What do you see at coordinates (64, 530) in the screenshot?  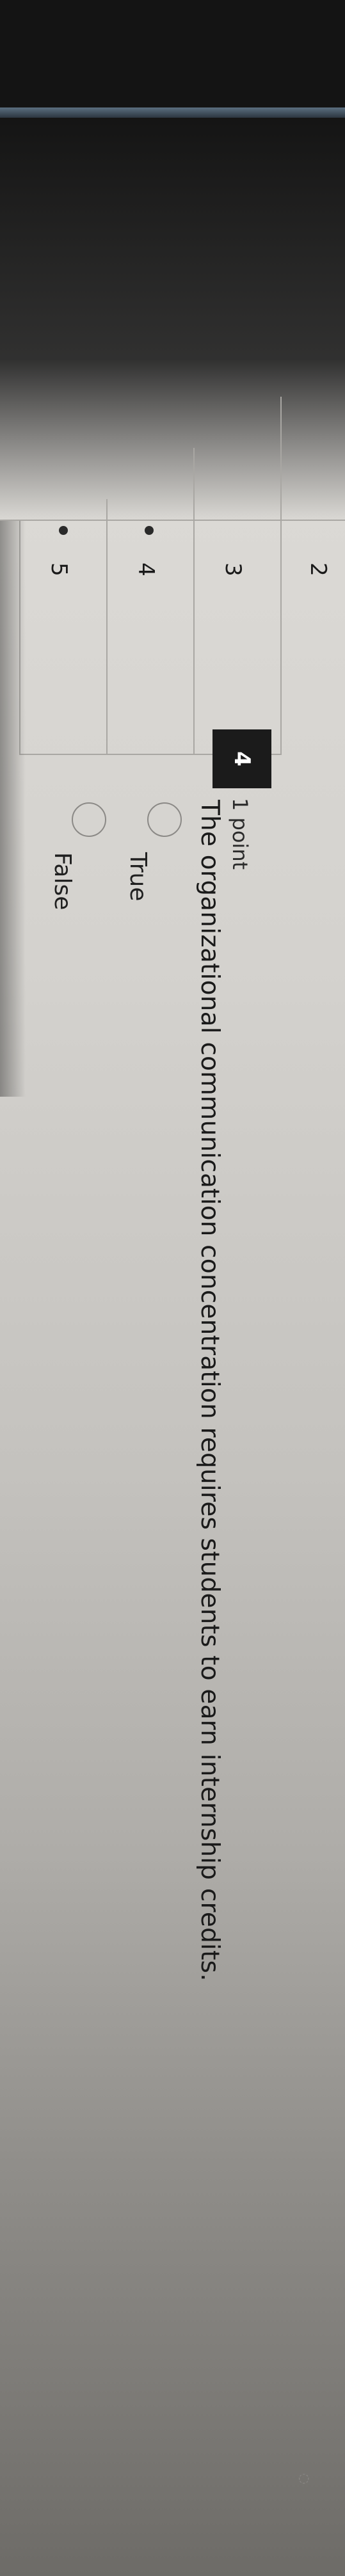 I see `answered-indicator` at bounding box center [64, 530].